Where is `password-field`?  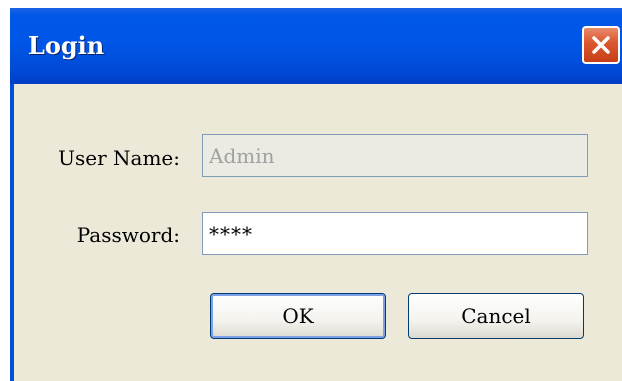 password-field is located at coordinates (395, 233).